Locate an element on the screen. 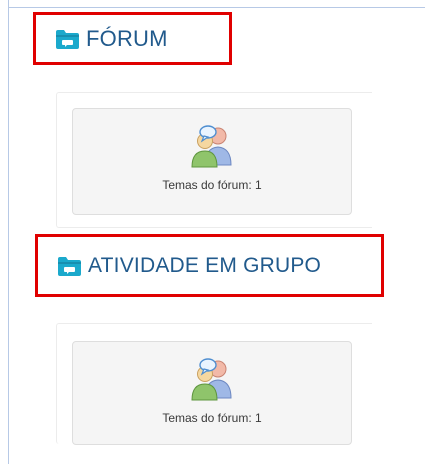 This screenshot has width=425, height=464. section-header-atividade-em-grupo: ATIVIDADE EM GRUPO is located at coordinates (209, 265).